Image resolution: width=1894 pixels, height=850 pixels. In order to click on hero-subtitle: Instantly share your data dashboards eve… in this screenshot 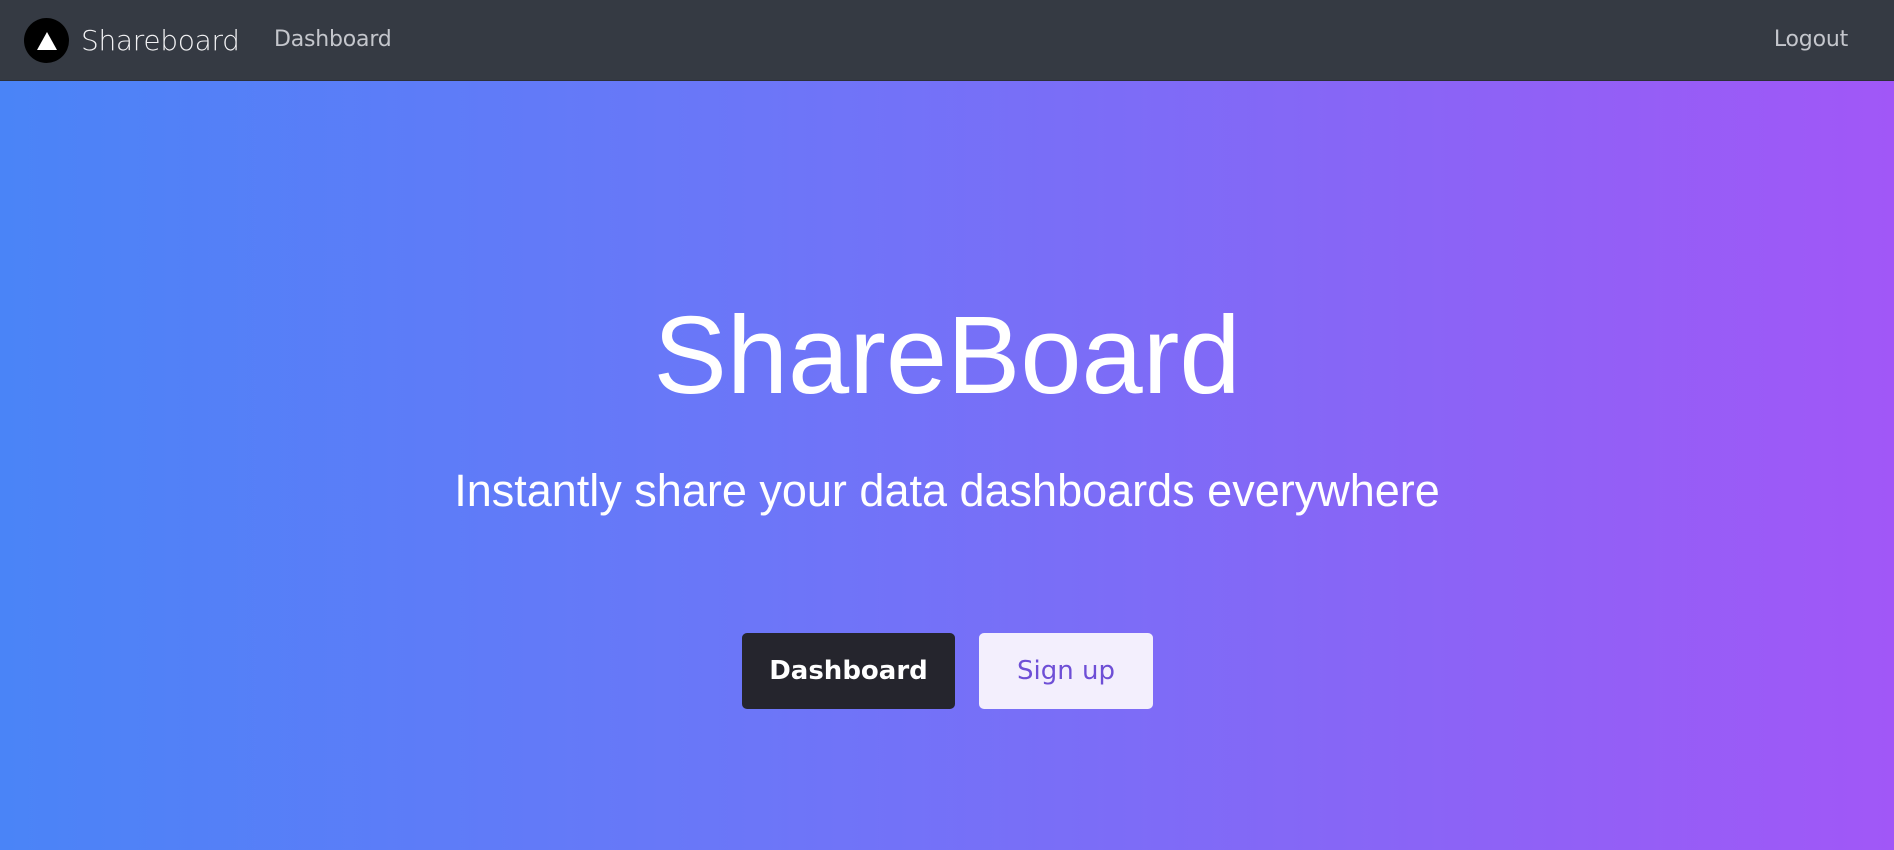, I will do `click(947, 490)`.